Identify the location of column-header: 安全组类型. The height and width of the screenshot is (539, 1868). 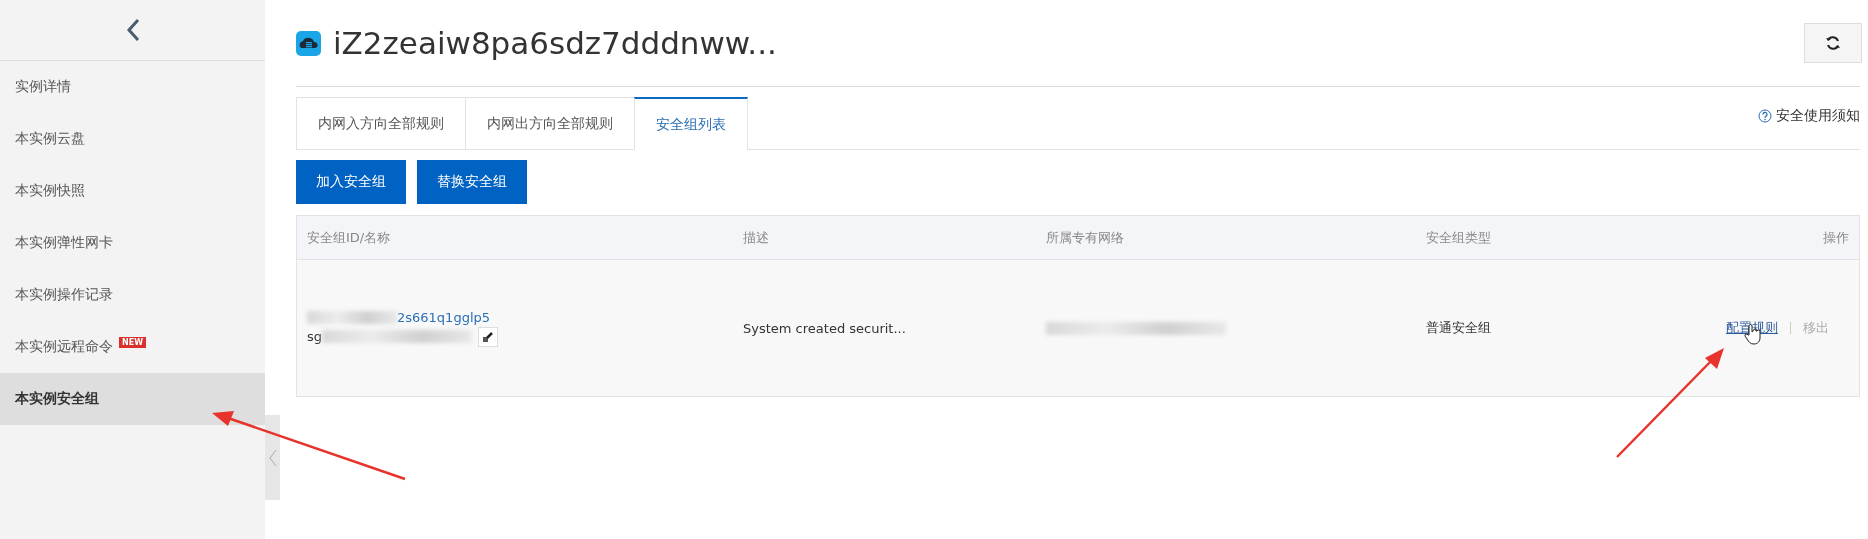
(1458, 237).